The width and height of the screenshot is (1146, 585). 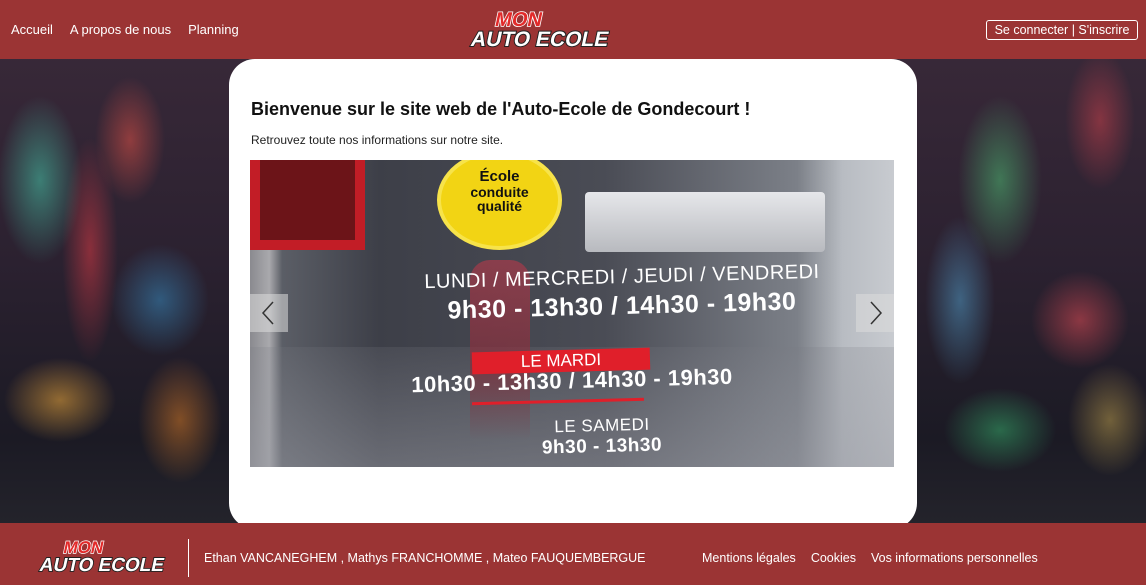 I want to click on footer-logo: MON AUTO ECOLE, so click(x=101, y=556).